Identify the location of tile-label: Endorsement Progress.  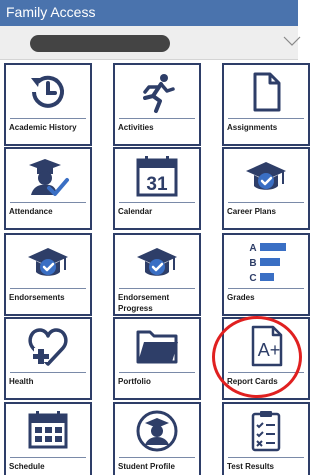
(144, 303).